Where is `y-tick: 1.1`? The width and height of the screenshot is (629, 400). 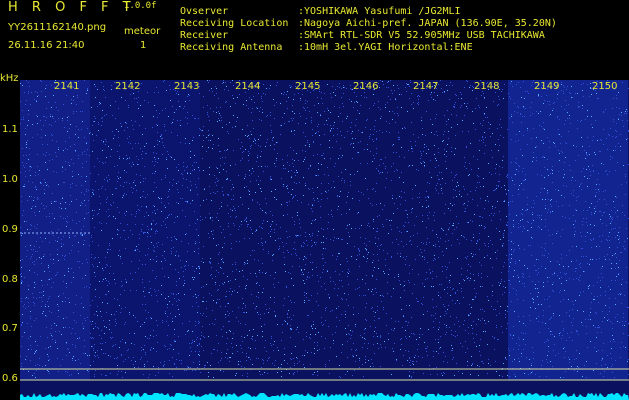 y-tick: 1.1 is located at coordinates (10, 129).